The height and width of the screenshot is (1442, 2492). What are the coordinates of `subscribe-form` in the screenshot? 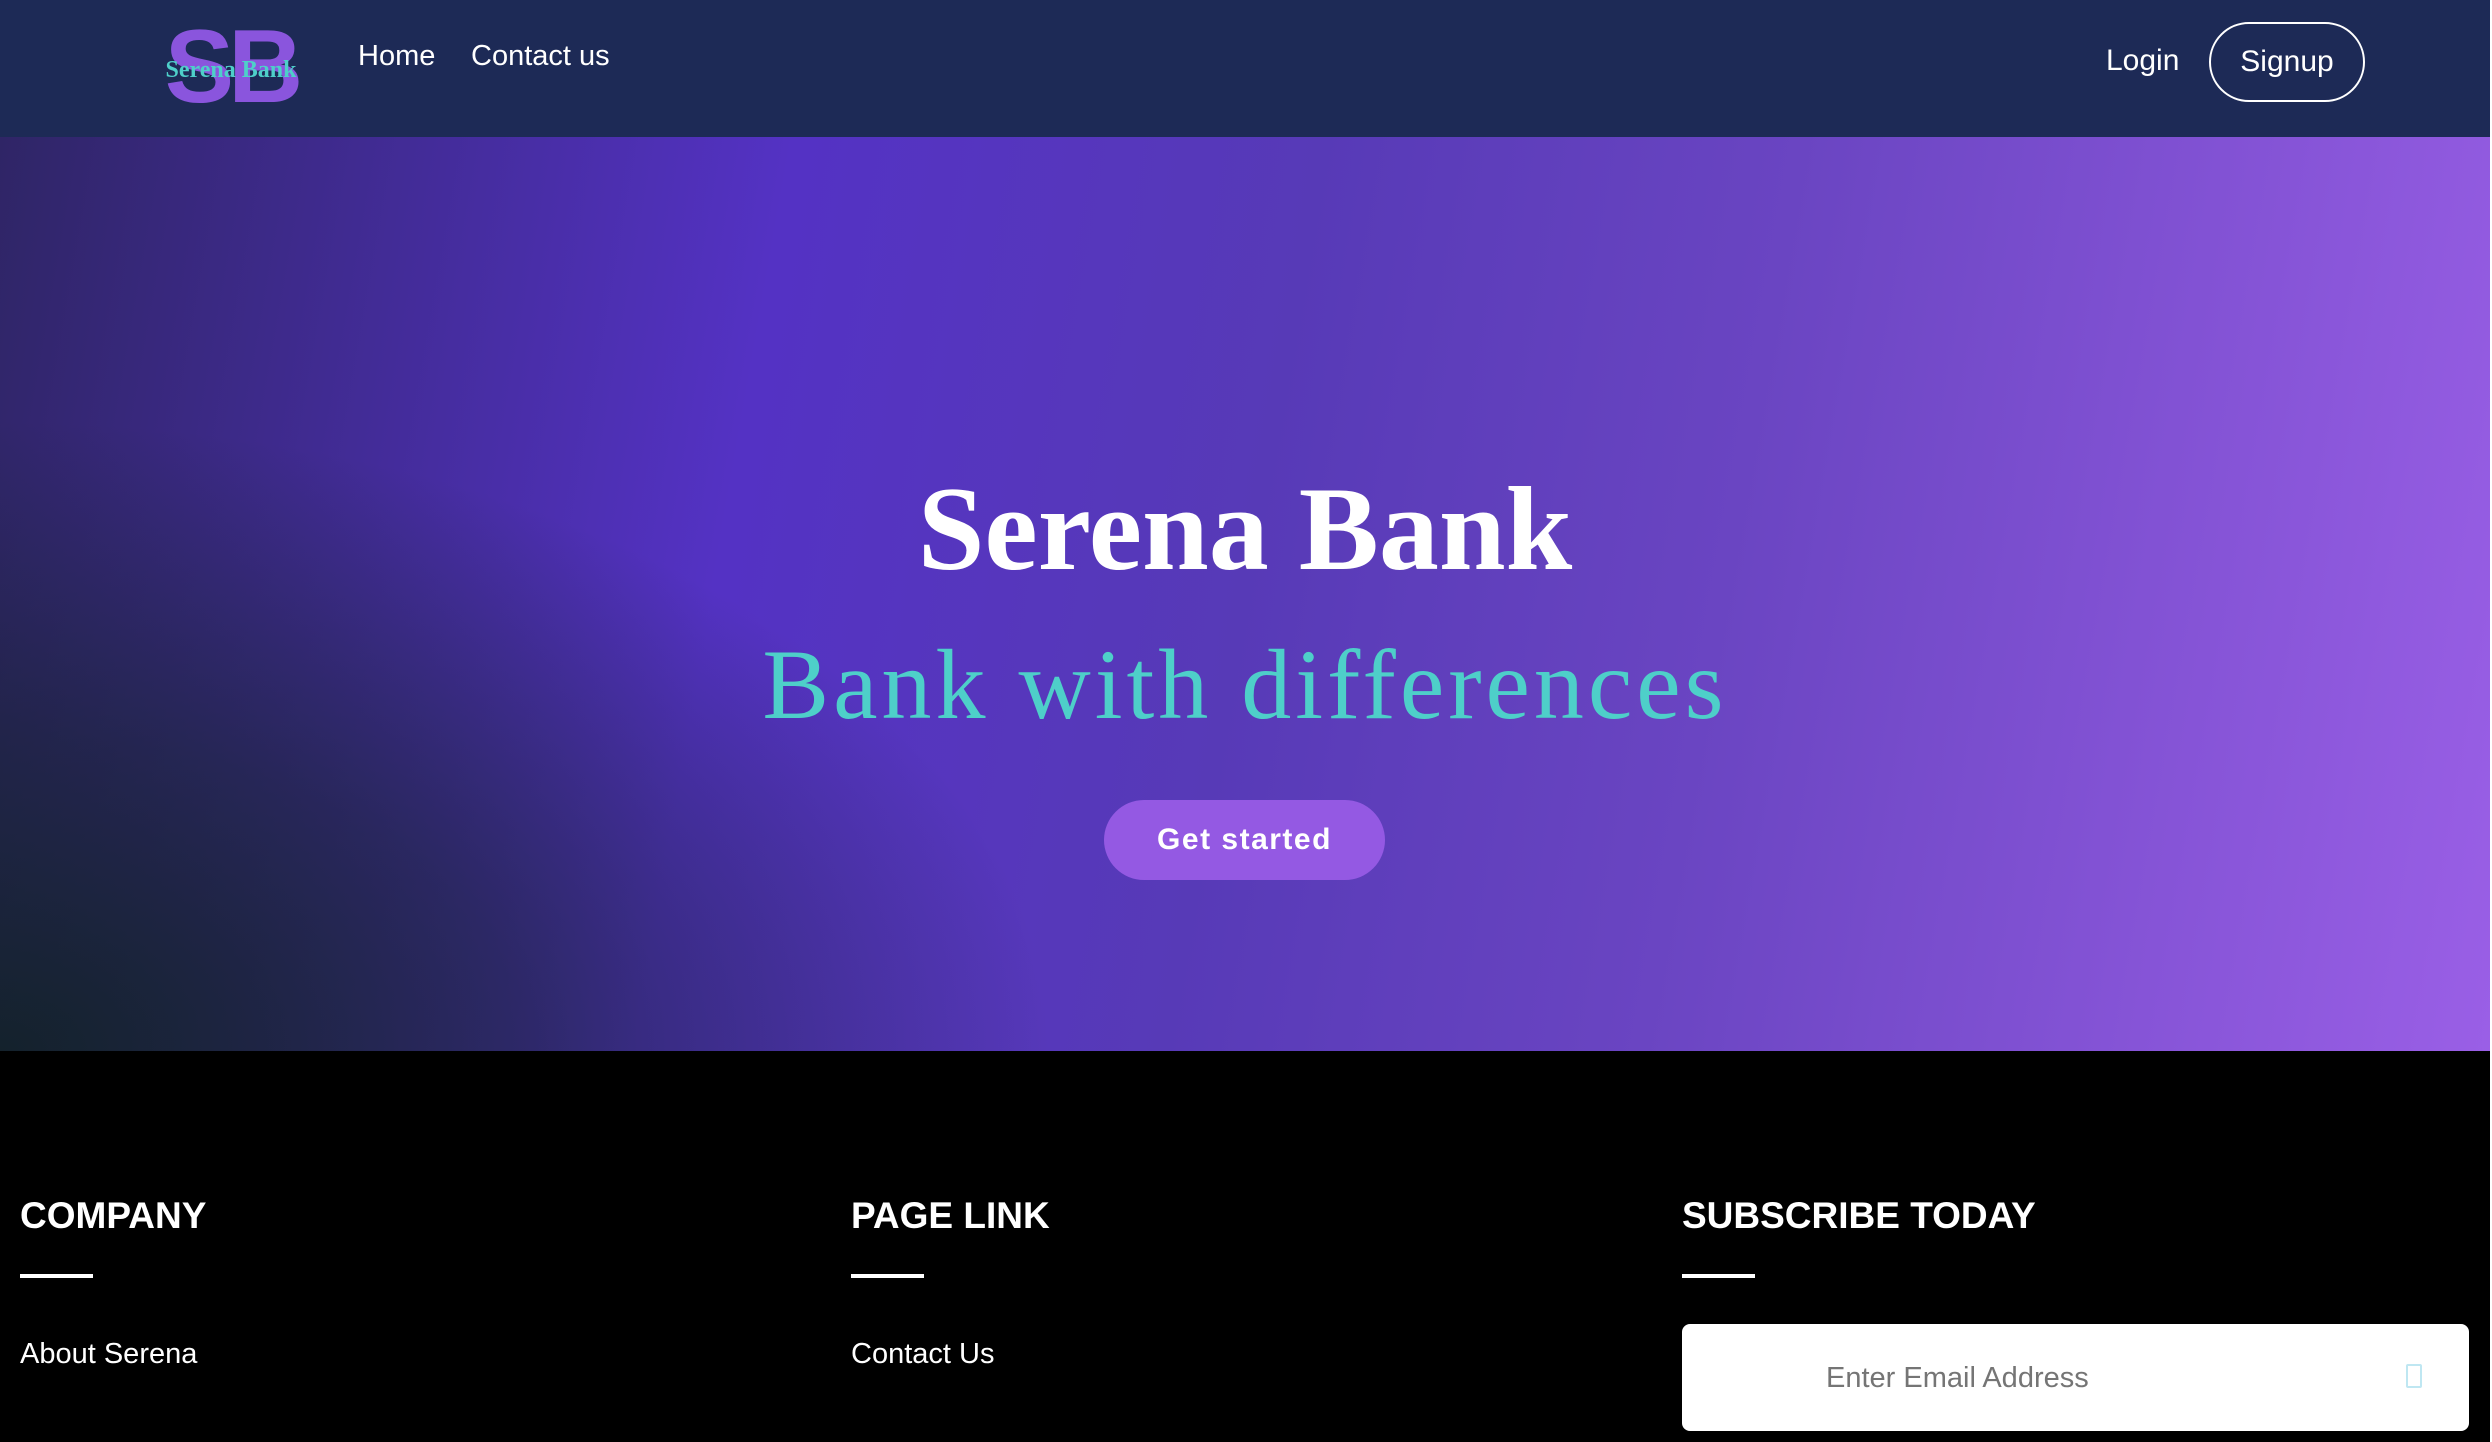 It's located at (2075, 1377).